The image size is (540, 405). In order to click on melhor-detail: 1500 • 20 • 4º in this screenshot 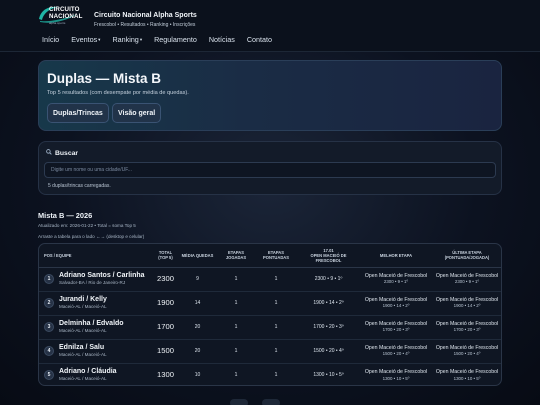, I will do `click(396, 354)`.